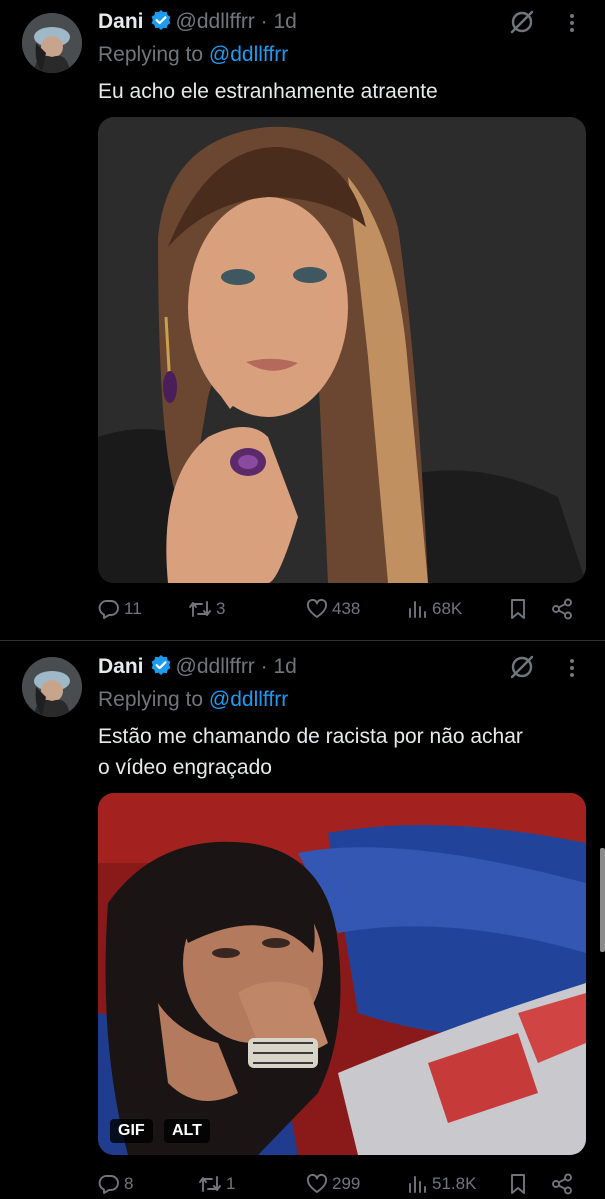 The width and height of the screenshot is (605, 1199). What do you see at coordinates (602, 900) in the screenshot?
I see `scrollbar` at bounding box center [602, 900].